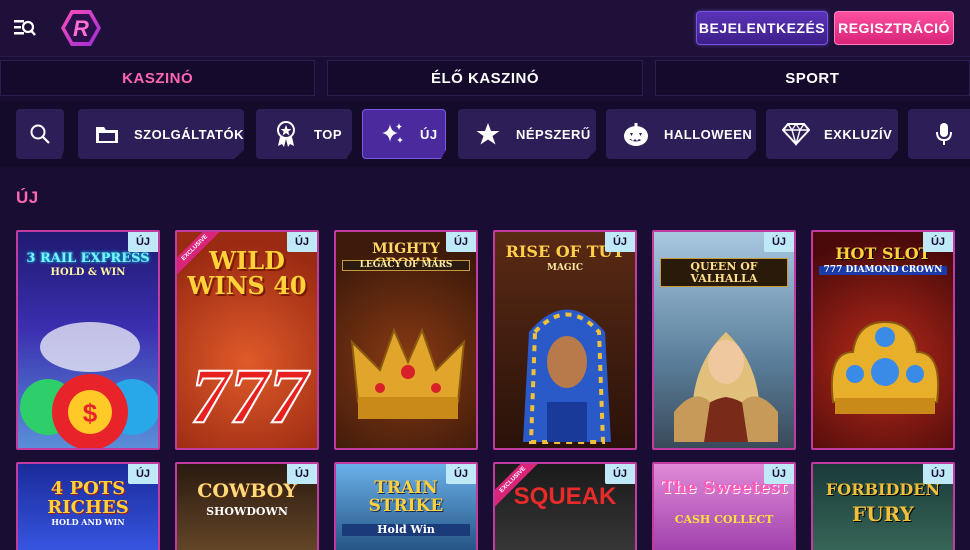 This screenshot has width=970, height=550. What do you see at coordinates (88, 370) in the screenshot?
I see `game-artwork: $` at bounding box center [88, 370].